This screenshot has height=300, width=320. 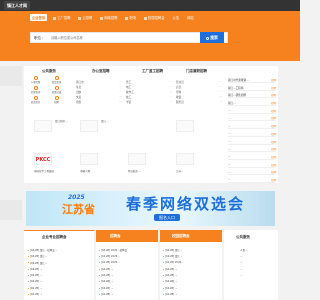 What do you see at coordinates (56, 80) in the screenshot?
I see `service-item: 档案查询` at bounding box center [56, 80].